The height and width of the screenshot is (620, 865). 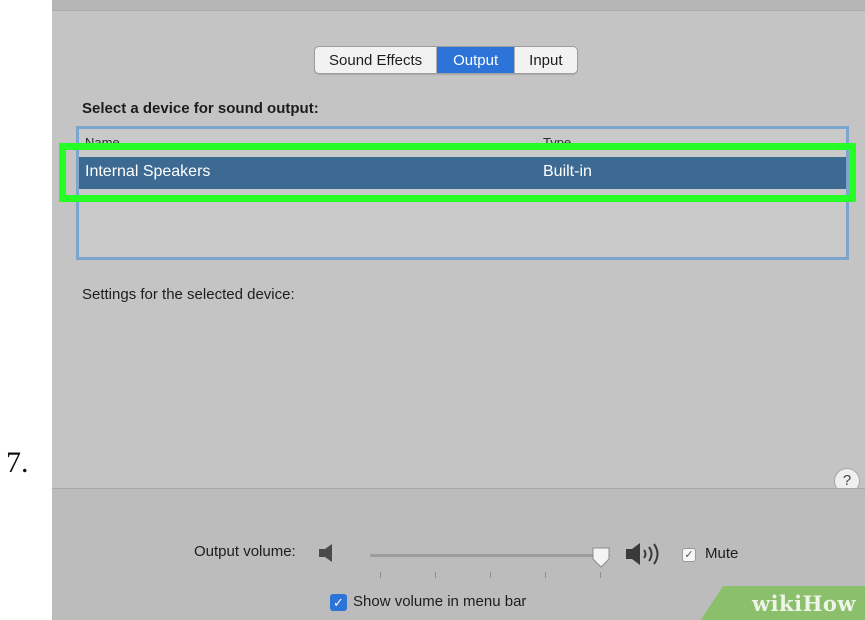 I want to click on column-header-name: Name, so click(x=102, y=142).